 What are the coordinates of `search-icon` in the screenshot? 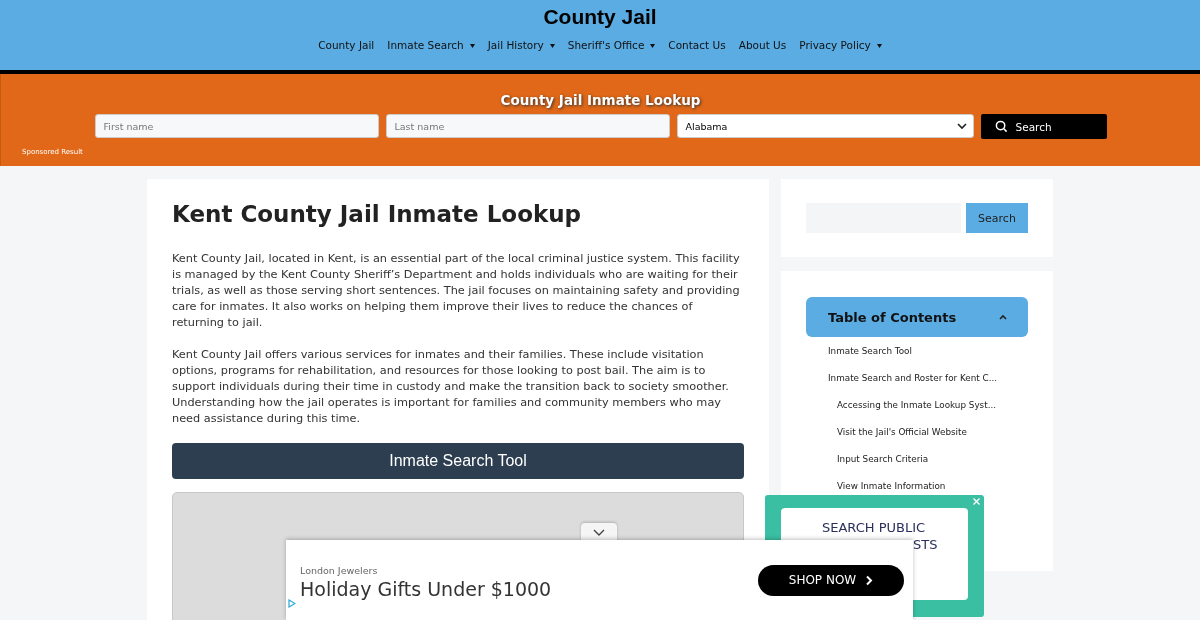 It's located at (1001, 126).